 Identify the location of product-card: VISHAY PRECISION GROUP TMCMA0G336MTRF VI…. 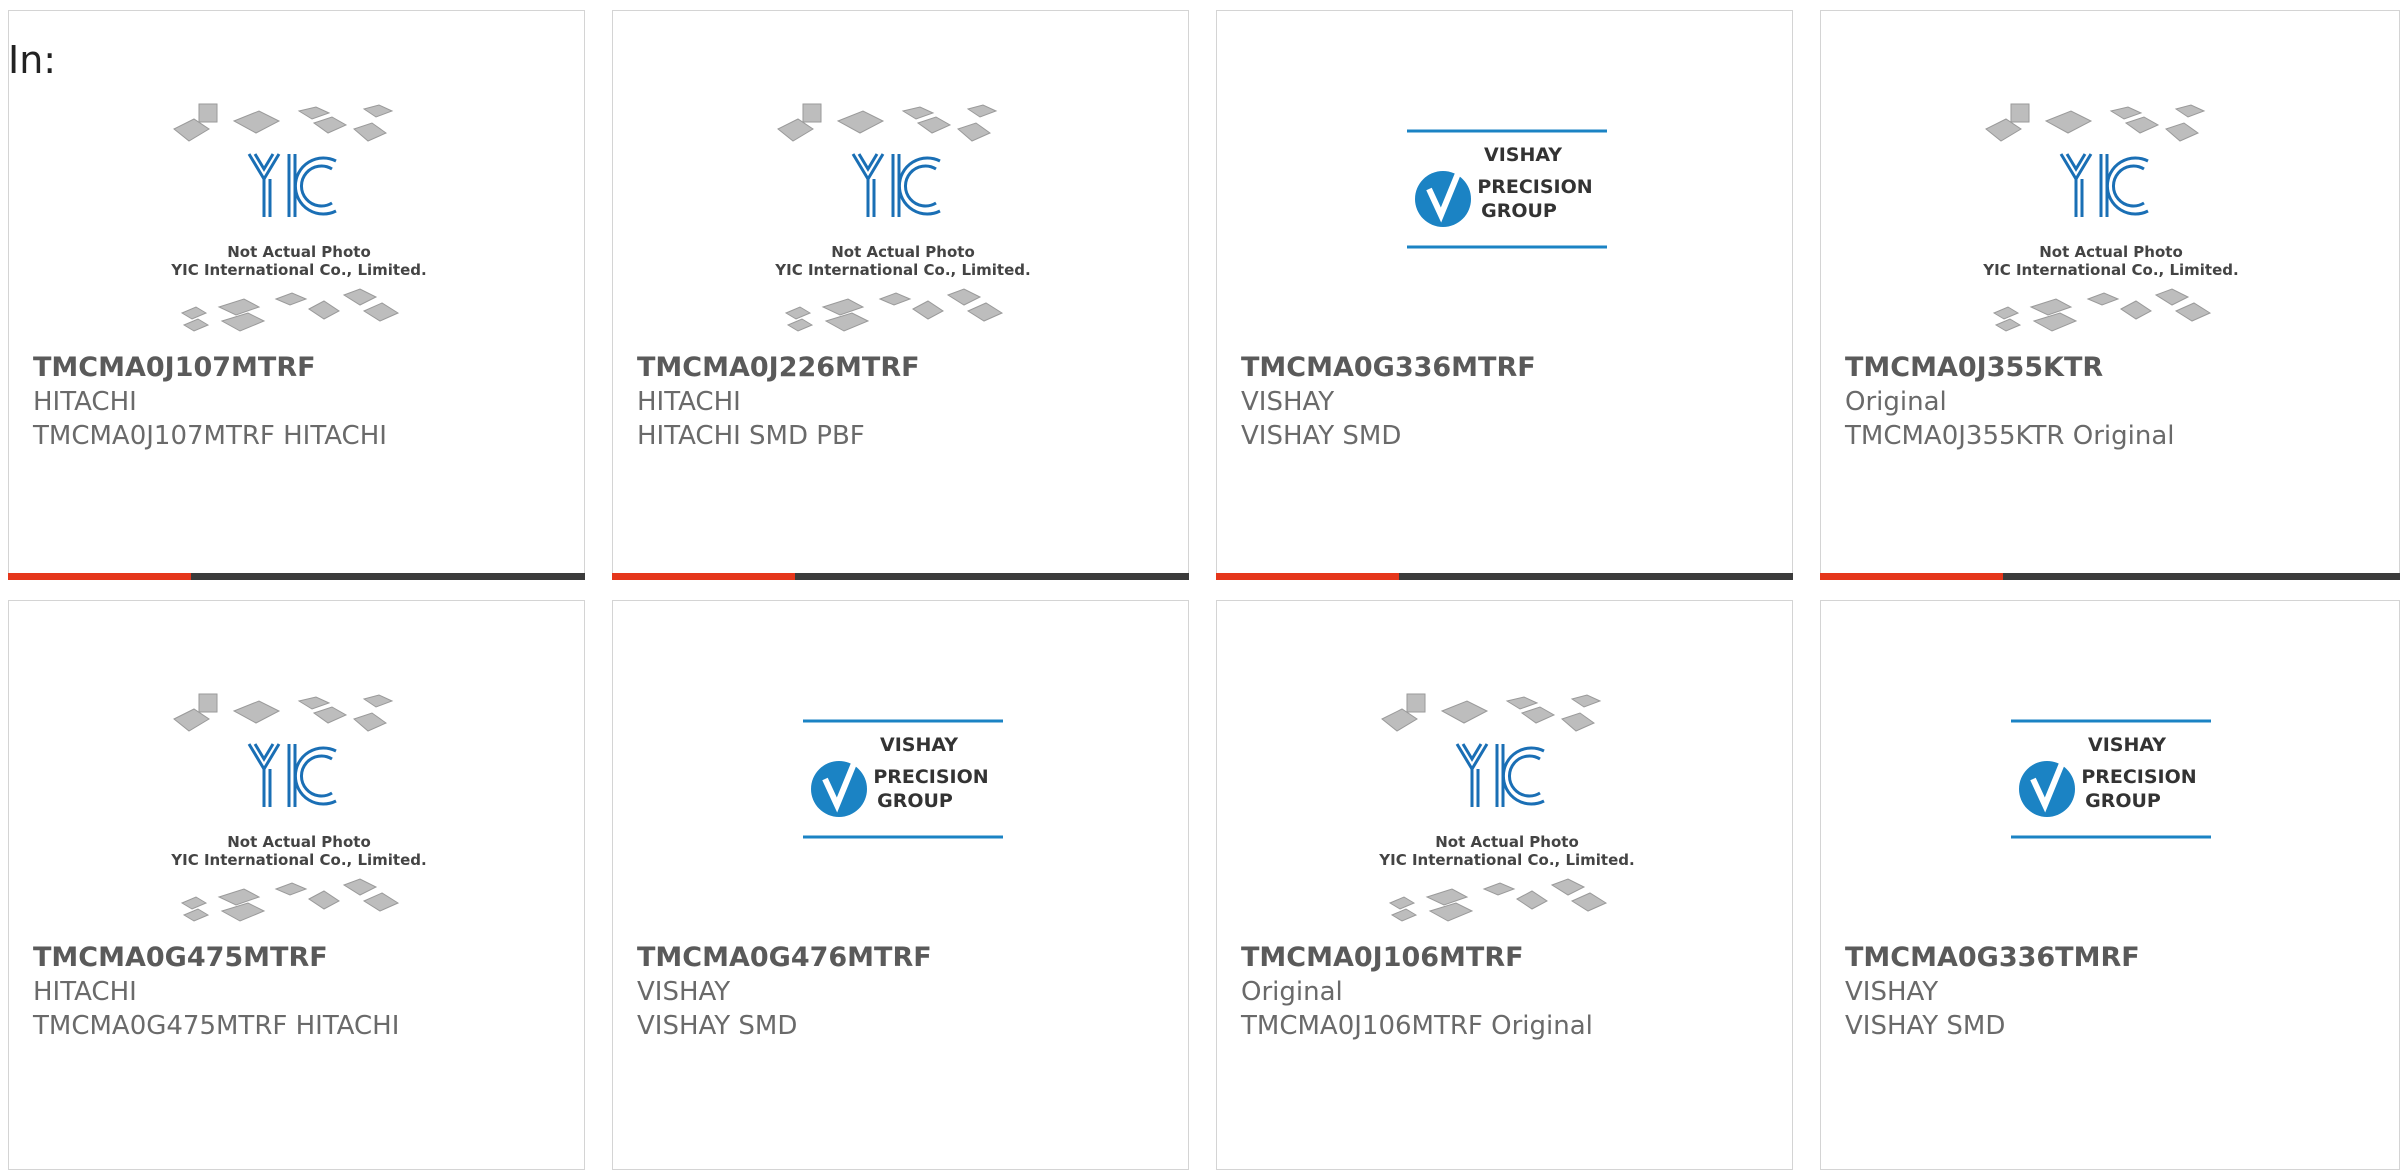
(1504, 295).